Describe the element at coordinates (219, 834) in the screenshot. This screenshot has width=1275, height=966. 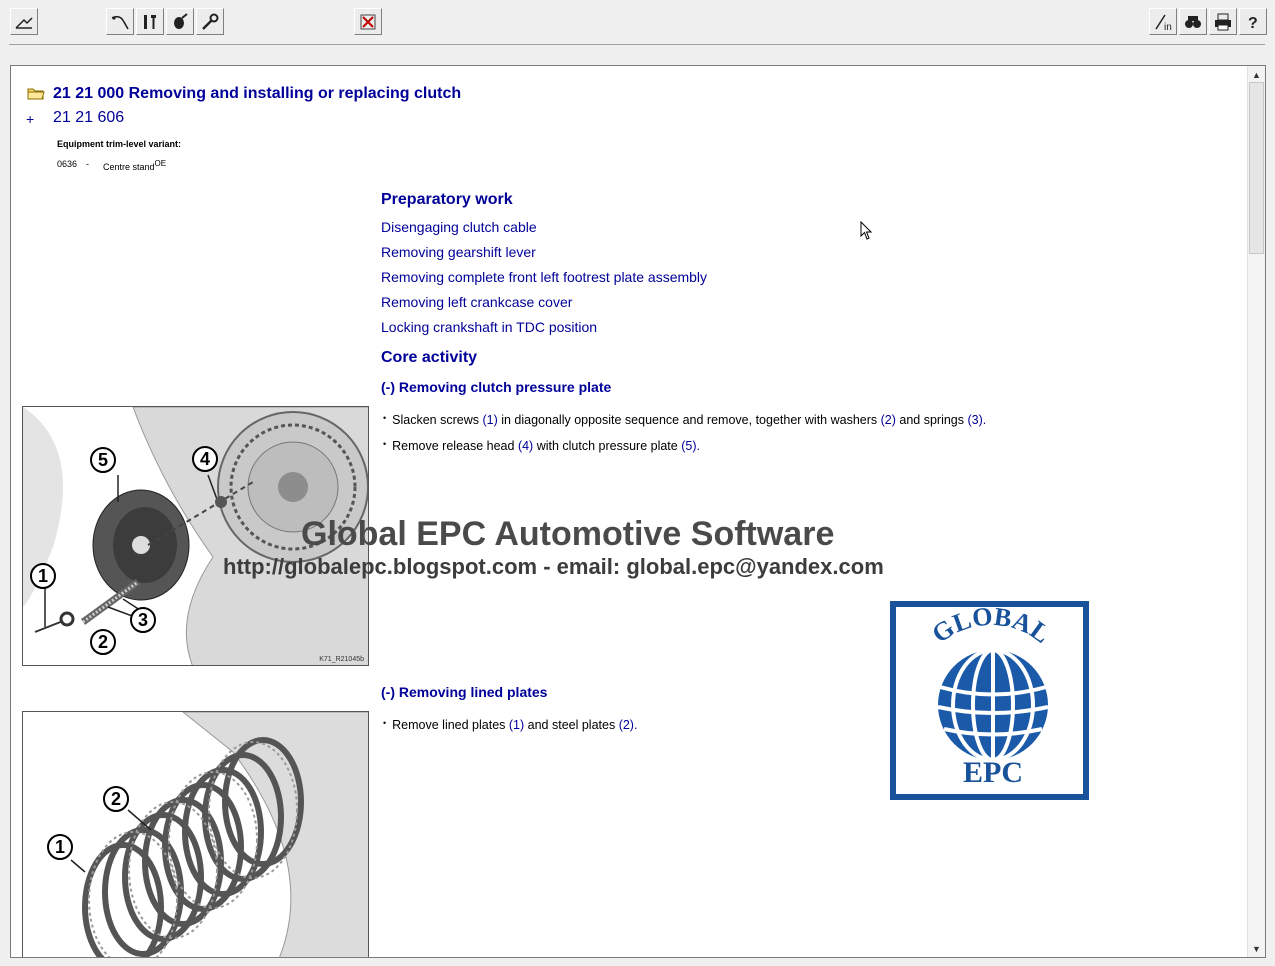
I see `lined-plates-illustration` at that location.